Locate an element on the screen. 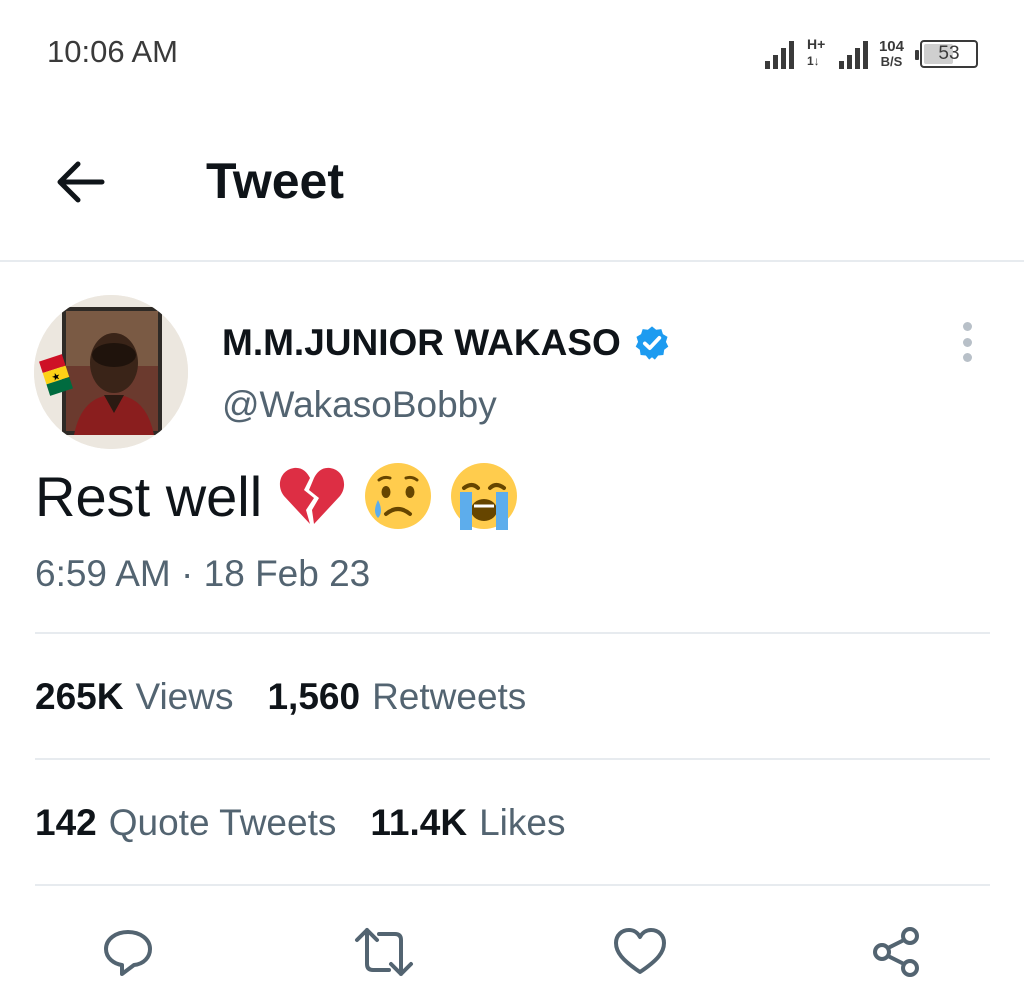 The height and width of the screenshot is (1002, 1024). network-activity: 1↓ is located at coordinates (813, 61).